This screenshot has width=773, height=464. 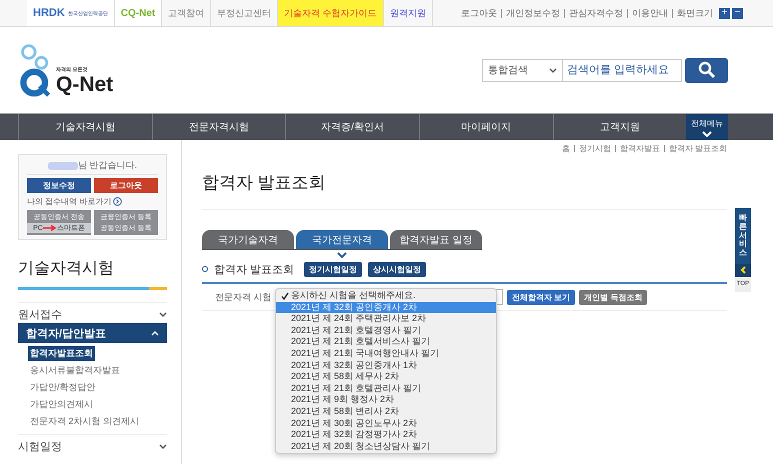 I want to click on dropdown-option: 2021년 제 21회 호텔서비스사 필기, so click(x=386, y=342).